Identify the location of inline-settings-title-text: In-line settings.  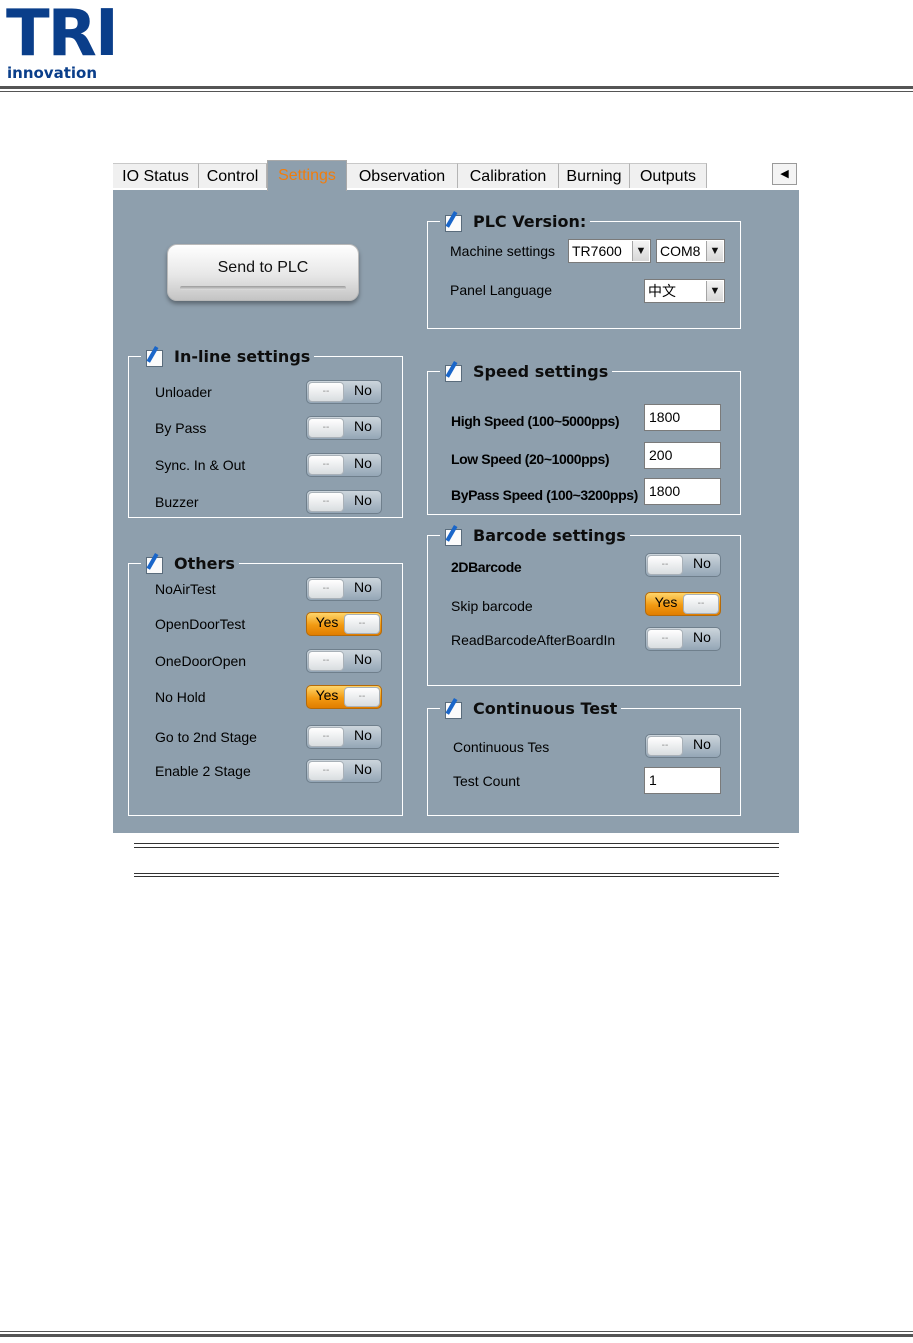
(242, 356).